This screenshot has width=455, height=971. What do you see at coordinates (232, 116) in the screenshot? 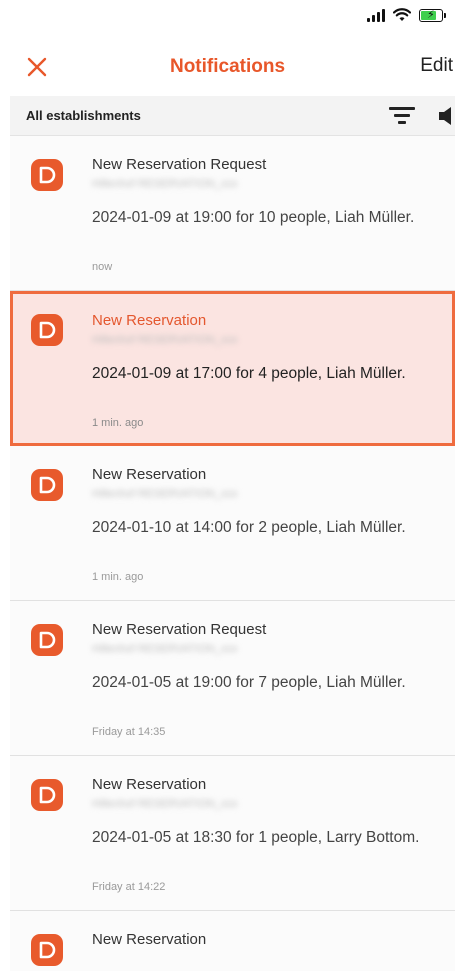
I see `establishment-filter-bar: All establishments` at bounding box center [232, 116].